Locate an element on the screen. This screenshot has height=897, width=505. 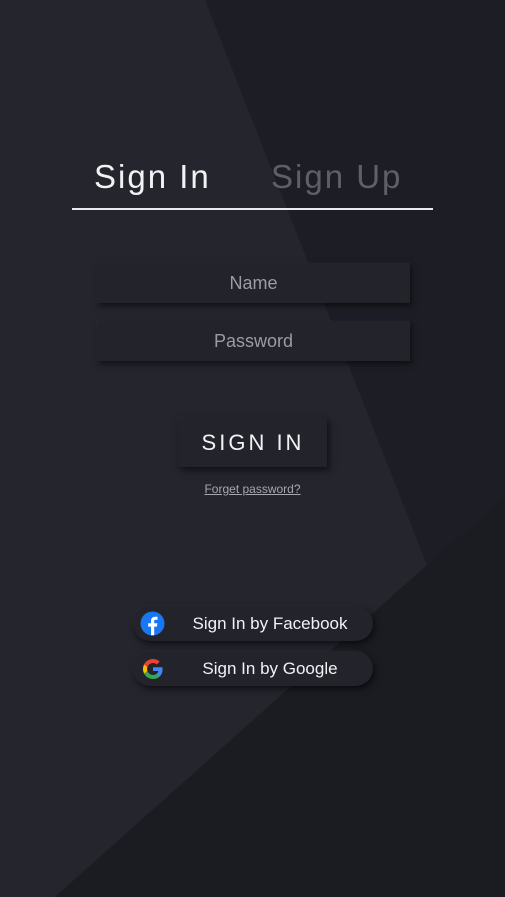
google-sign-in-button: Sign In by Google is located at coordinates (253, 668).